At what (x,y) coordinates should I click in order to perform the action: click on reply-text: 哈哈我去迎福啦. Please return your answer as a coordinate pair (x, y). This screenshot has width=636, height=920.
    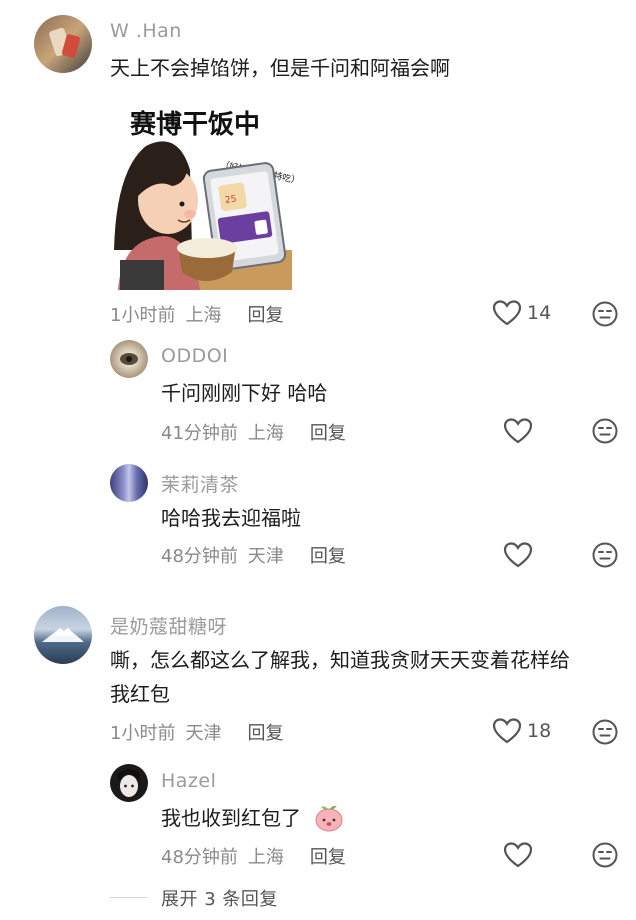
    Looking at the image, I should click on (231, 518).